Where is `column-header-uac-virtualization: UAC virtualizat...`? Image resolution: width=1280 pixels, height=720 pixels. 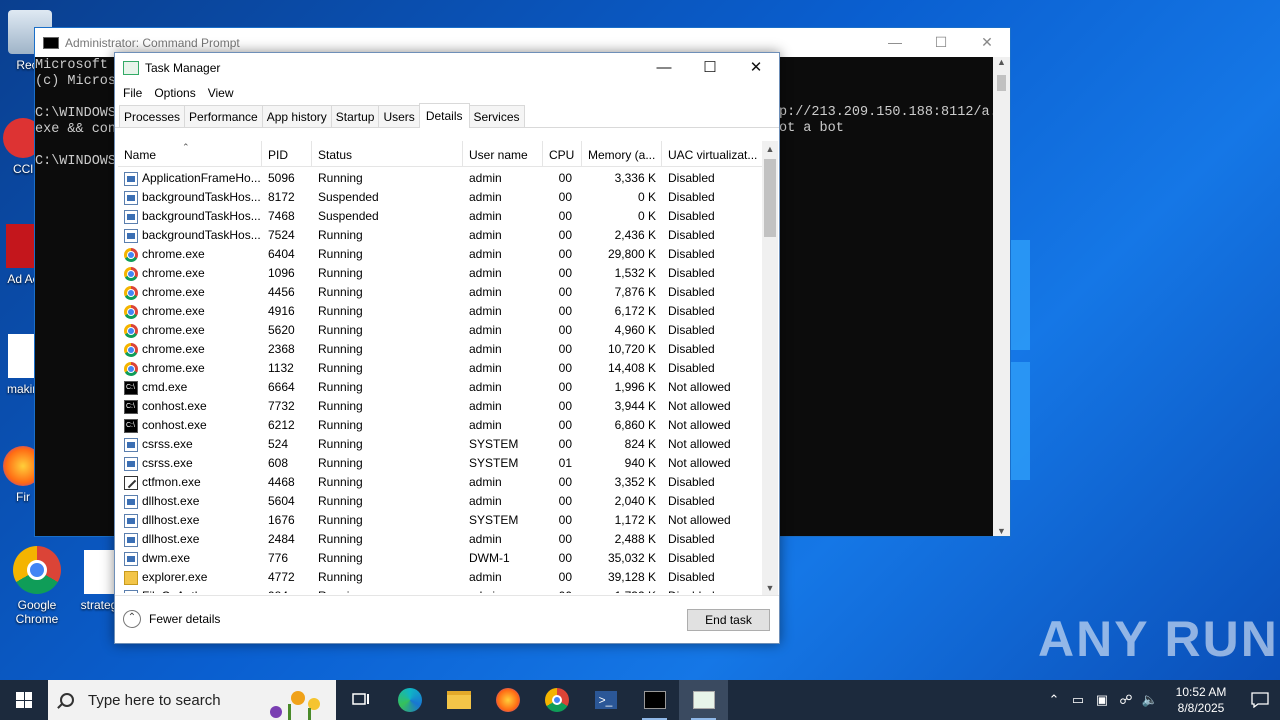 column-header-uac-virtualization: UAC virtualizat... is located at coordinates (712, 154).